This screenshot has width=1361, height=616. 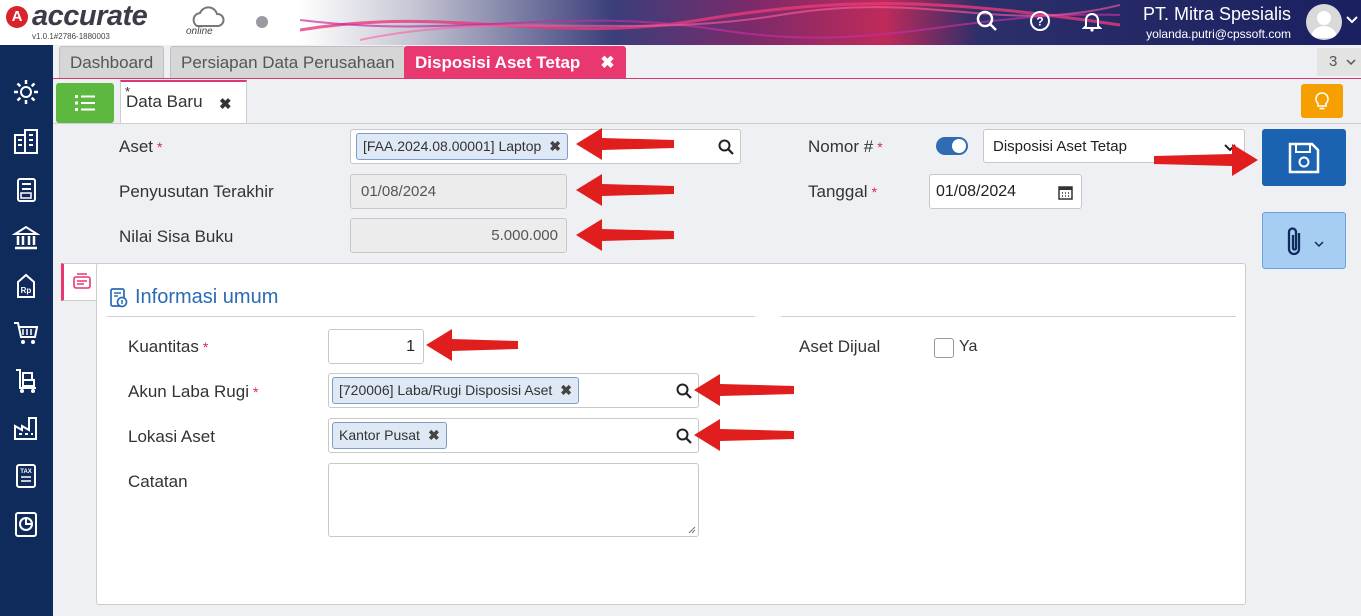 I want to click on tanggal-label: Tanggal *, so click(x=842, y=192).